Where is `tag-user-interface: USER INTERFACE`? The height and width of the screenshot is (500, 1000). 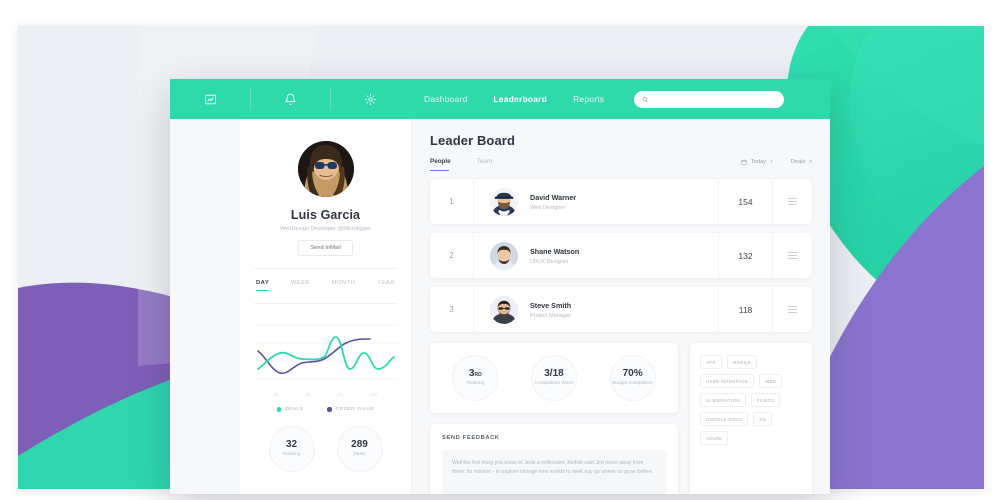 tag-user-interface: USER INTERFACE is located at coordinates (727, 381).